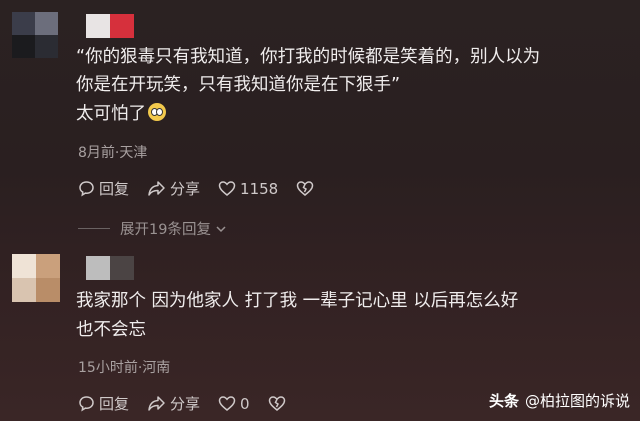 The width and height of the screenshot is (640, 421). What do you see at coordinates (221, 228) in the screenshot?
I see `chevron-down-icon` at bounding box center [221, 228].